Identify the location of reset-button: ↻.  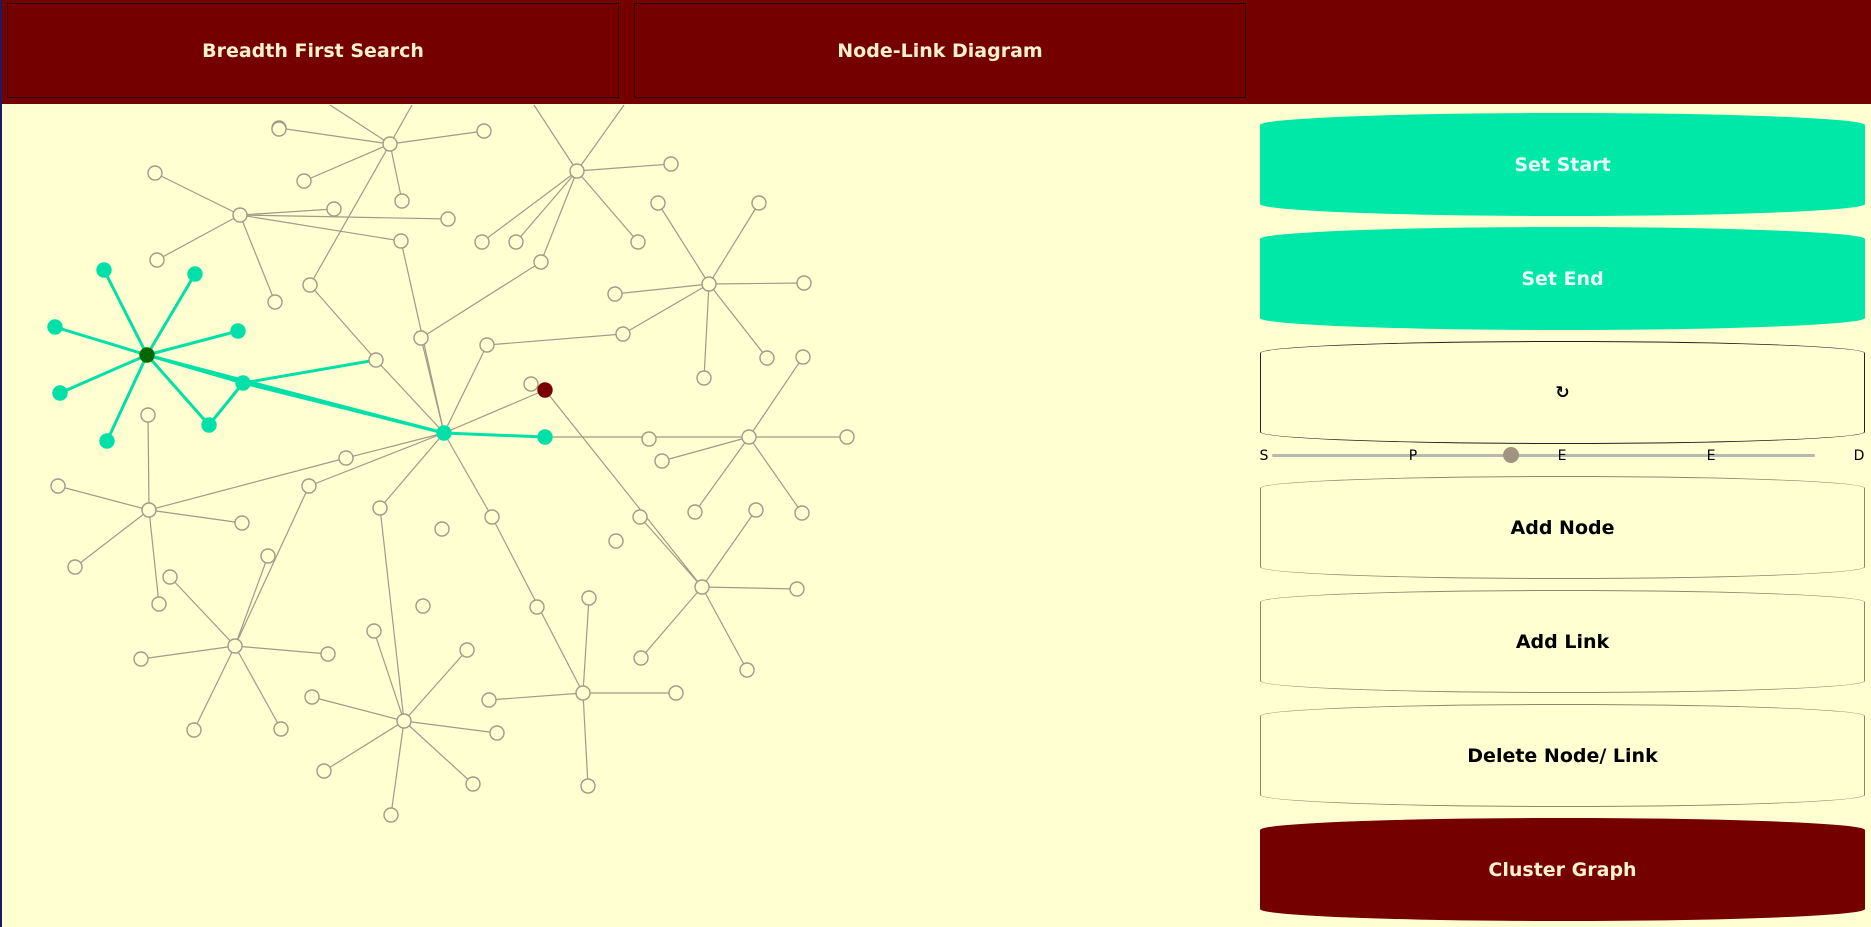
(1562, 392).